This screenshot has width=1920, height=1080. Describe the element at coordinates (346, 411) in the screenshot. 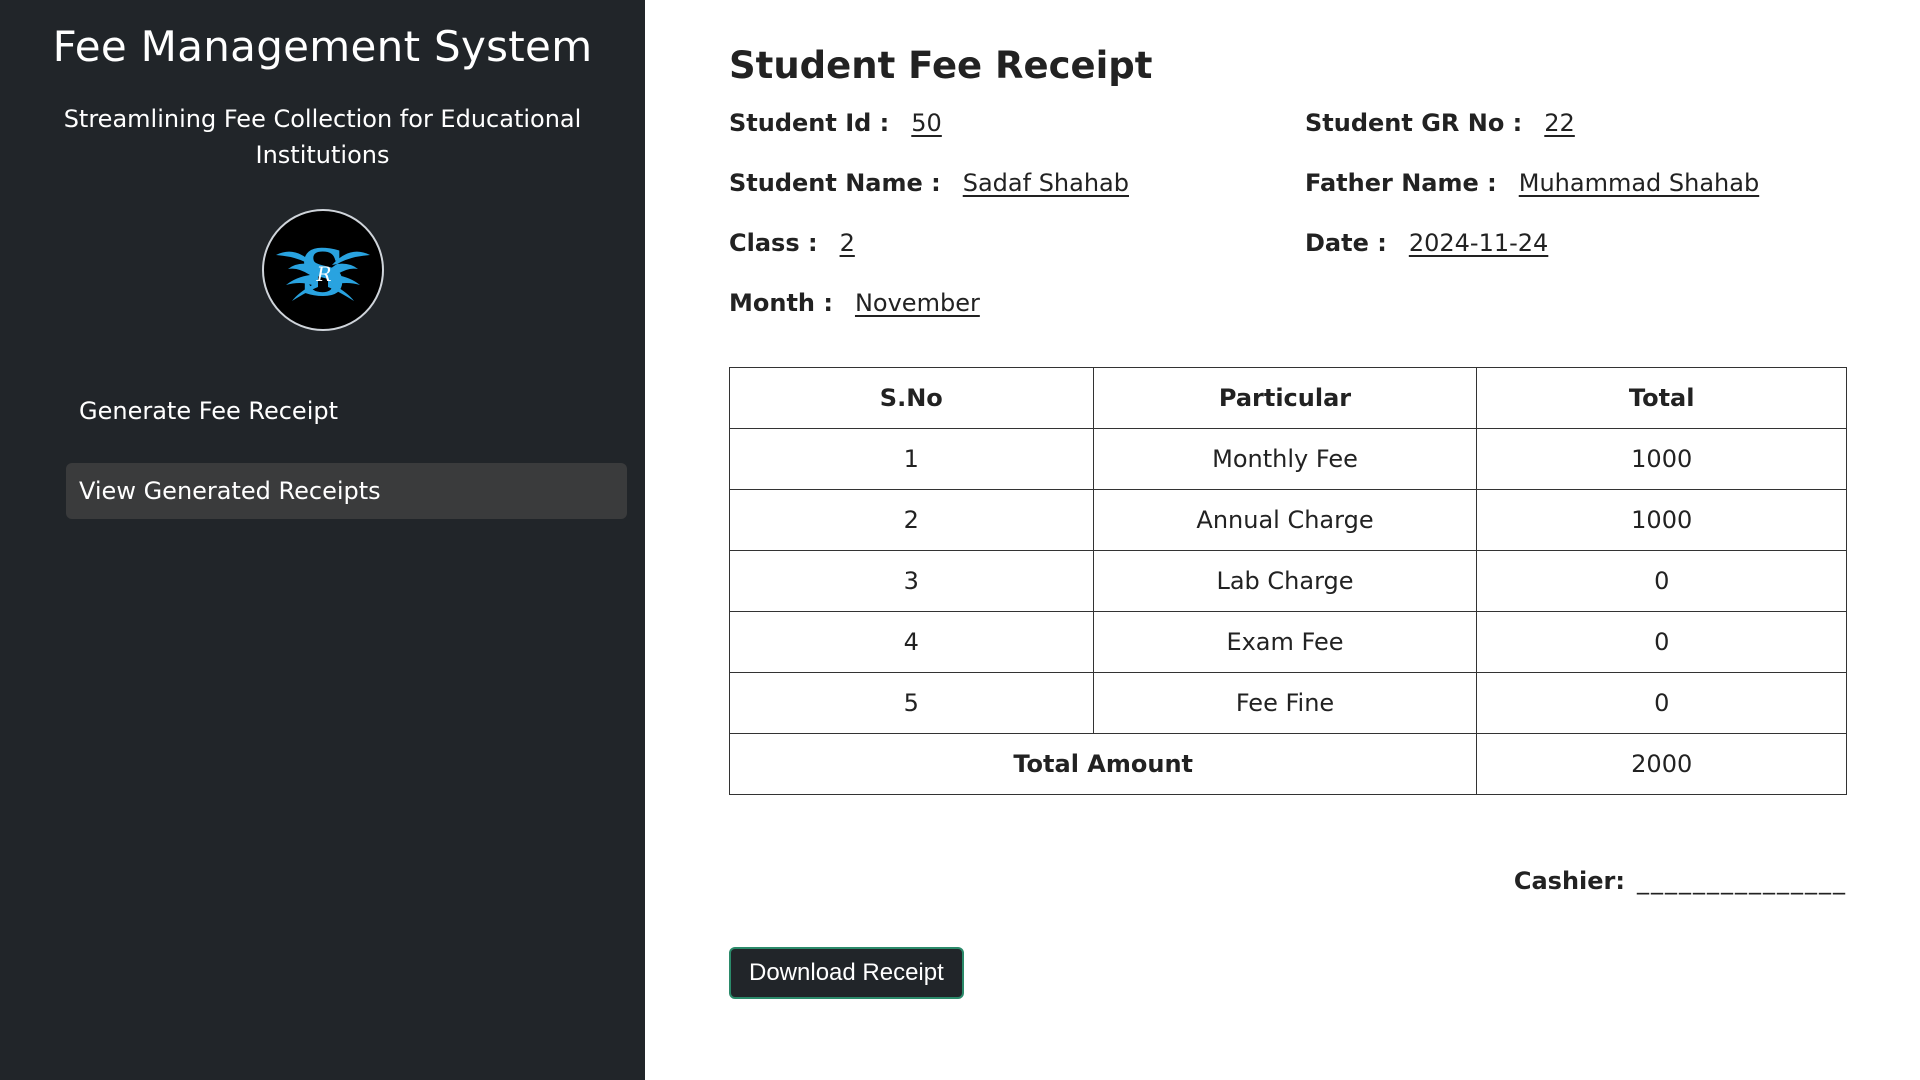

I see `sidebar-item-generate-fee-receipt: Generate Fee Receipt` at that location.